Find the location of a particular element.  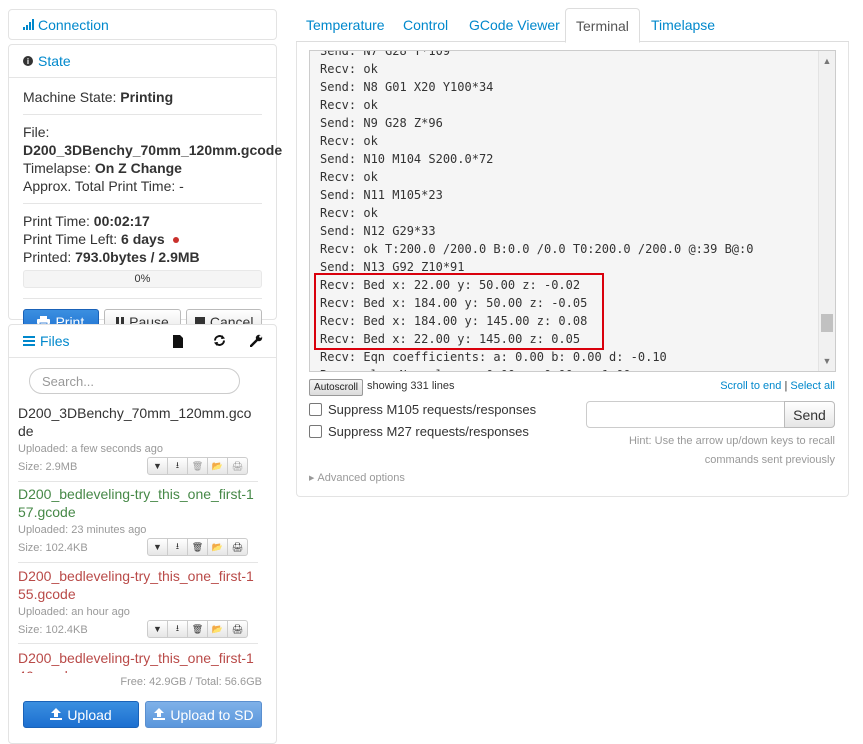

timelapse-value: On Z Change is located at coordinates (138, 168).